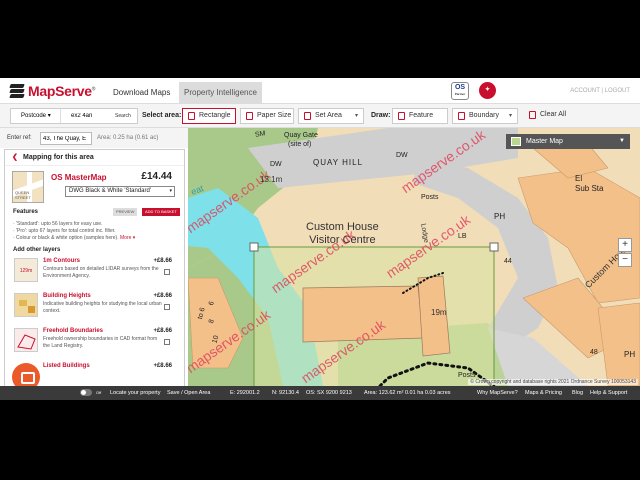 The width and height of the screenshot is (640, 480). Describe the element at coordinates (329, 393) in the screenshot. I see `os-grid-readout: OS: SX 9200 9213` at that location.